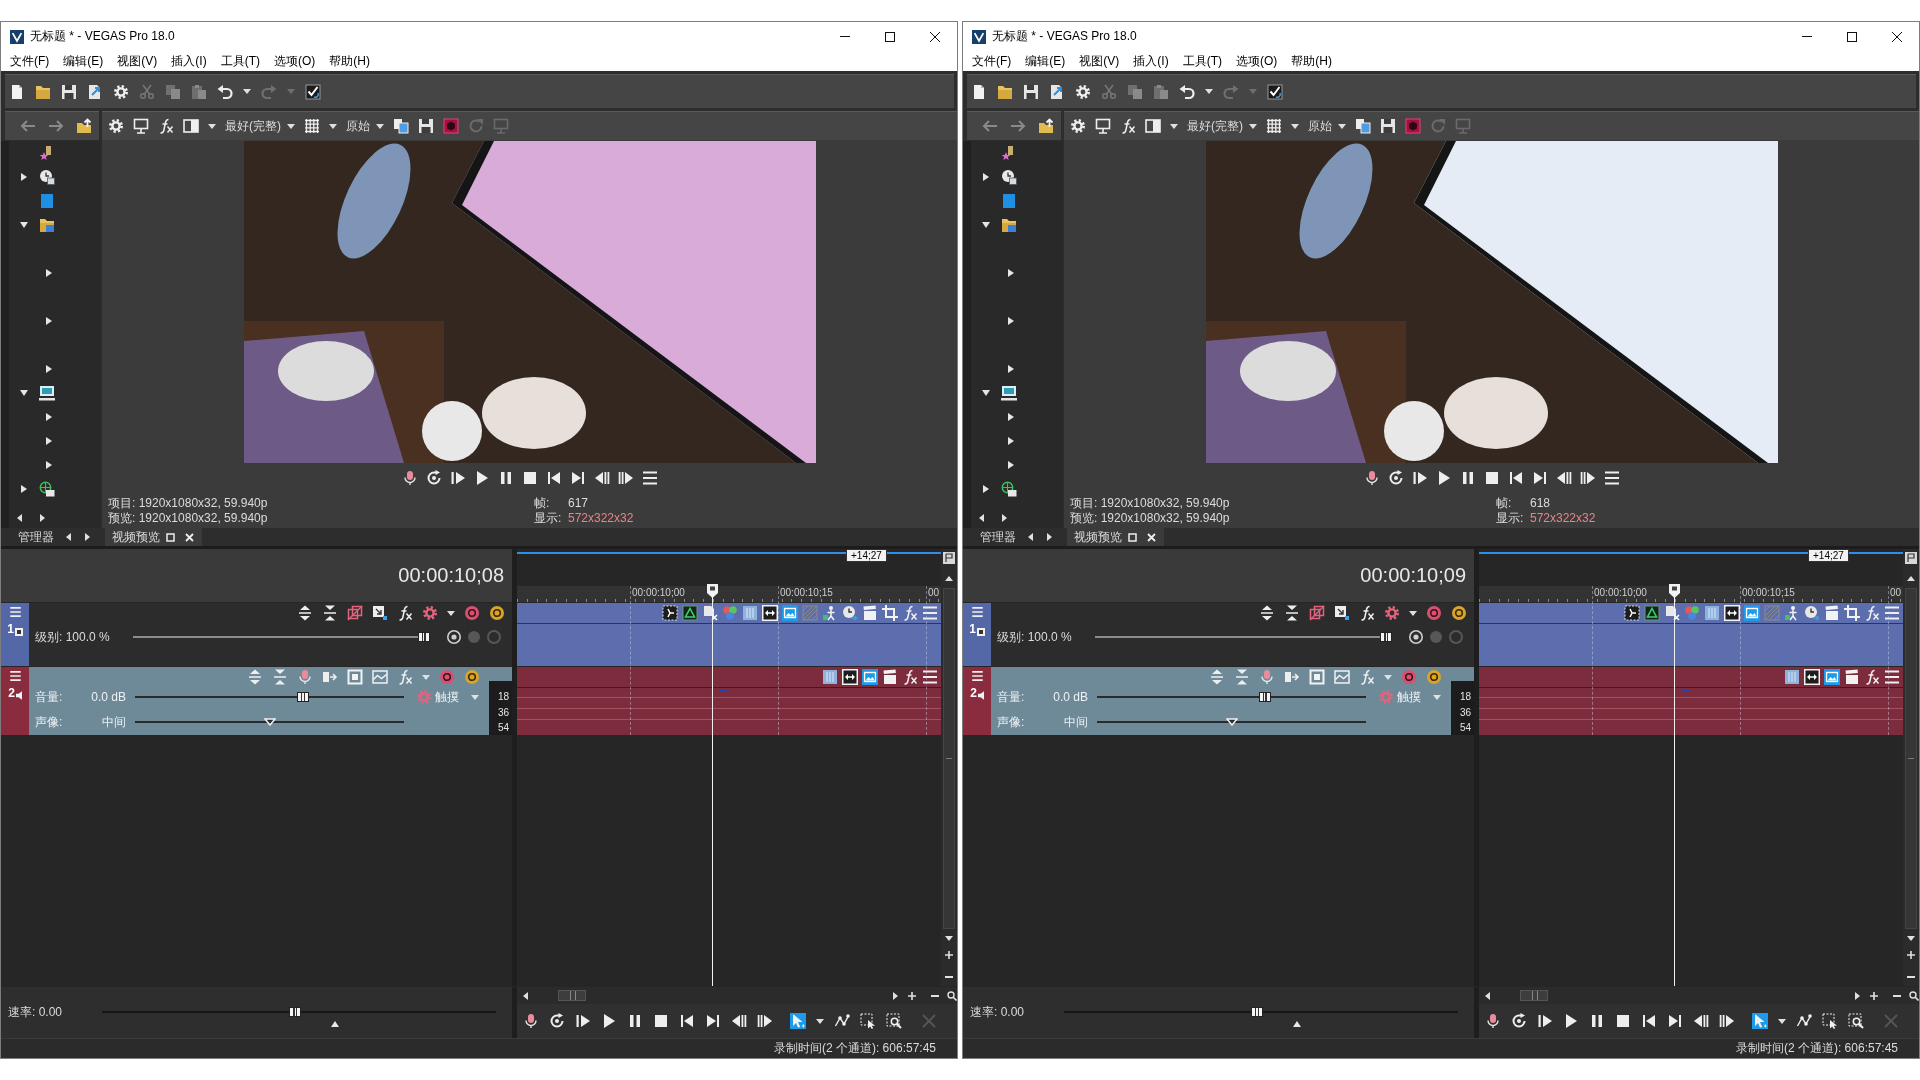 This screenshot has width=1920, height=1080. Describe the element at coordinates (401, 126) in the screenshot. I see `copy-icon` at that location.